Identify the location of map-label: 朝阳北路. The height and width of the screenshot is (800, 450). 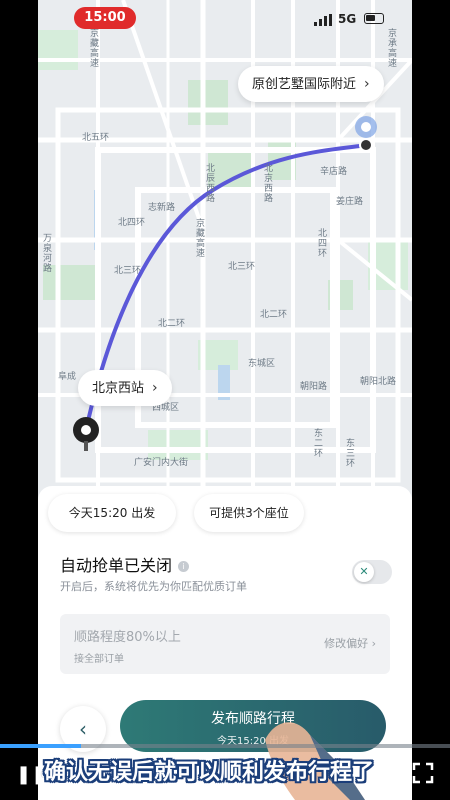
(378, 382).